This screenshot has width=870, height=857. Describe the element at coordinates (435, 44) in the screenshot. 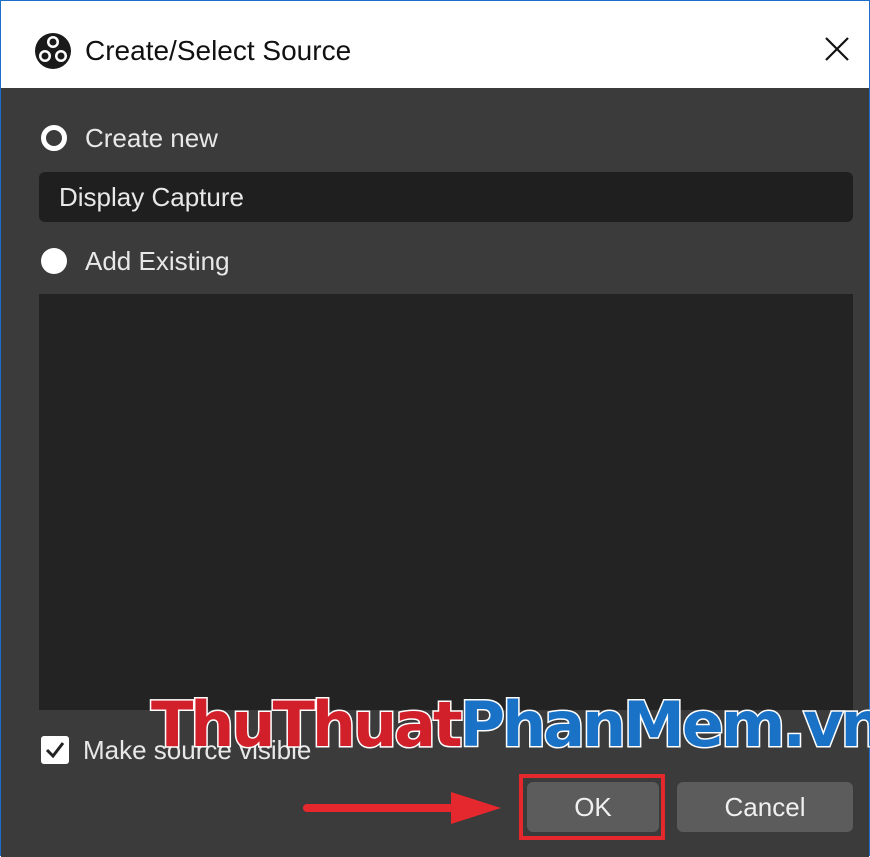

I see `title-bar: Create/Select Source` at that location.